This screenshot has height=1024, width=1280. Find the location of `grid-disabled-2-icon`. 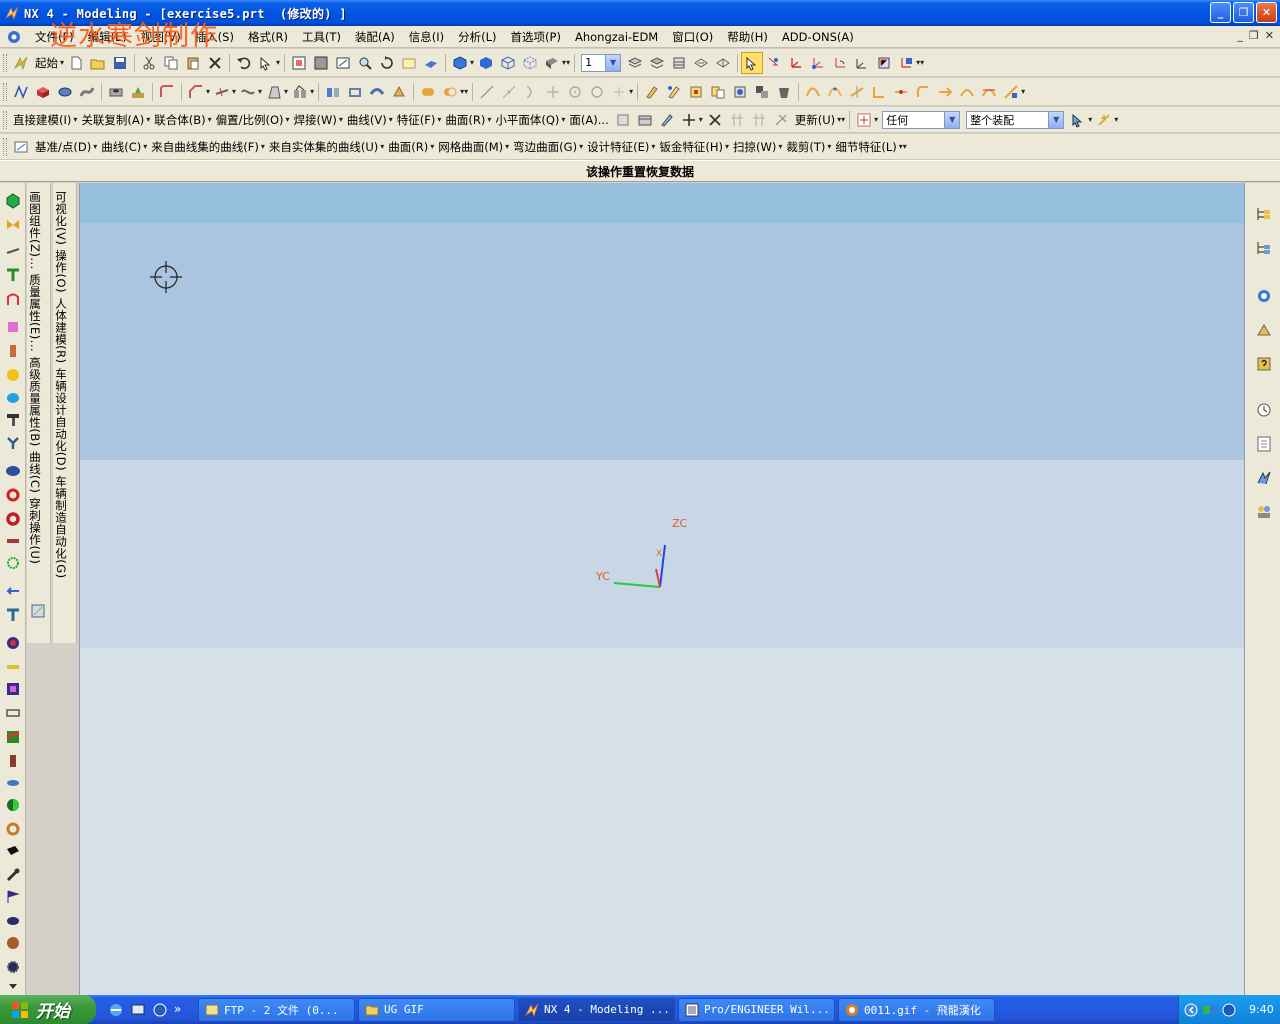

grid-disabled-2-icon is located at coordinates (759, 120).